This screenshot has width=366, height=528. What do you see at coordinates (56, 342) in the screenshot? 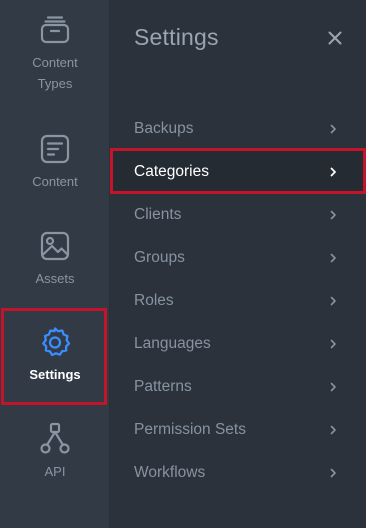
I see `gear-icon` at bounding box center [56, 342].